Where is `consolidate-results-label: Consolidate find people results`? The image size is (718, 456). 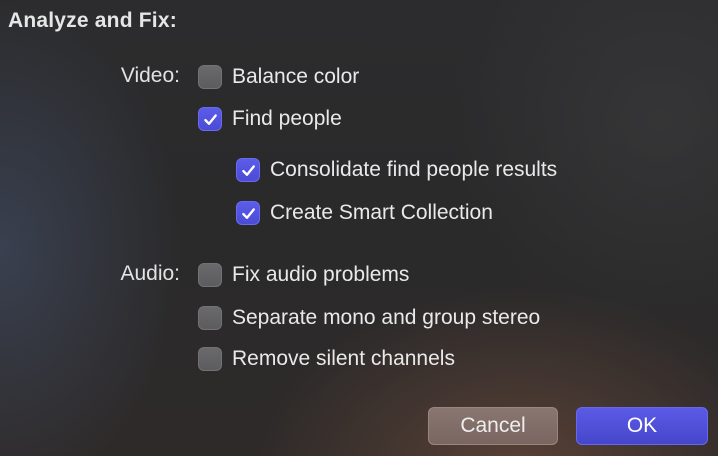
consolidate-results-label: Consolidate find people results is located at coordinates (414, 169).